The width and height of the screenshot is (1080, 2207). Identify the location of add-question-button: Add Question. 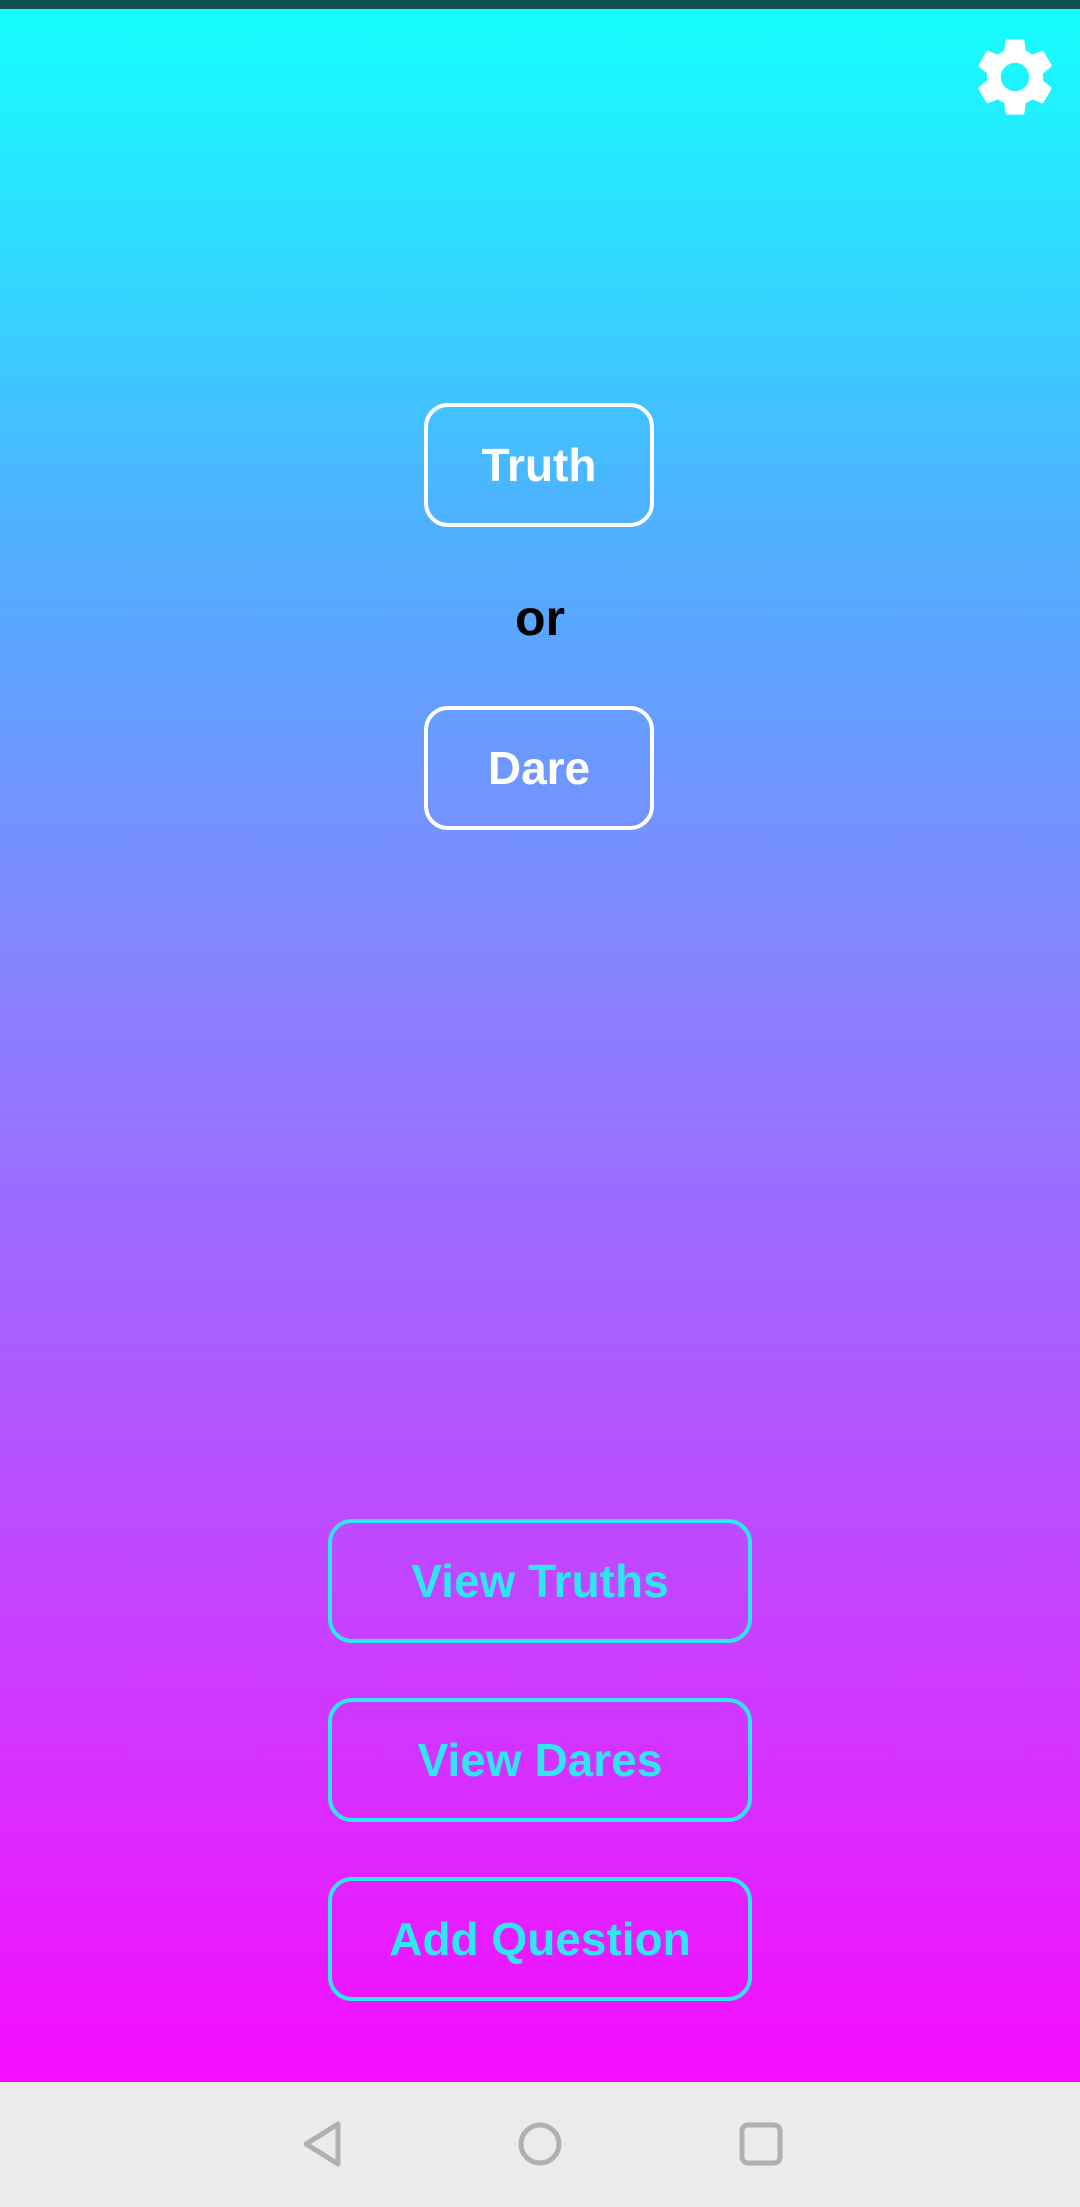
(540, 1939).